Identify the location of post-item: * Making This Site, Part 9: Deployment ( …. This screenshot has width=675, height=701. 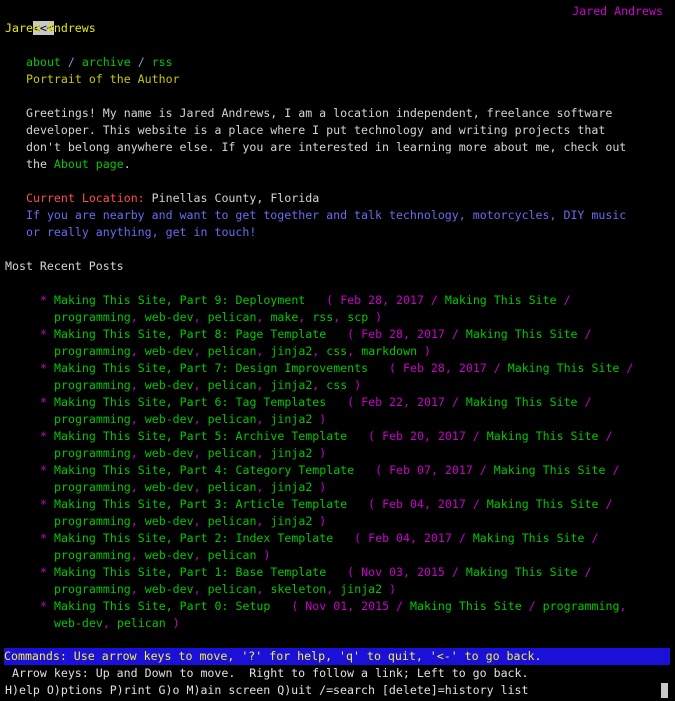
(320, 309).